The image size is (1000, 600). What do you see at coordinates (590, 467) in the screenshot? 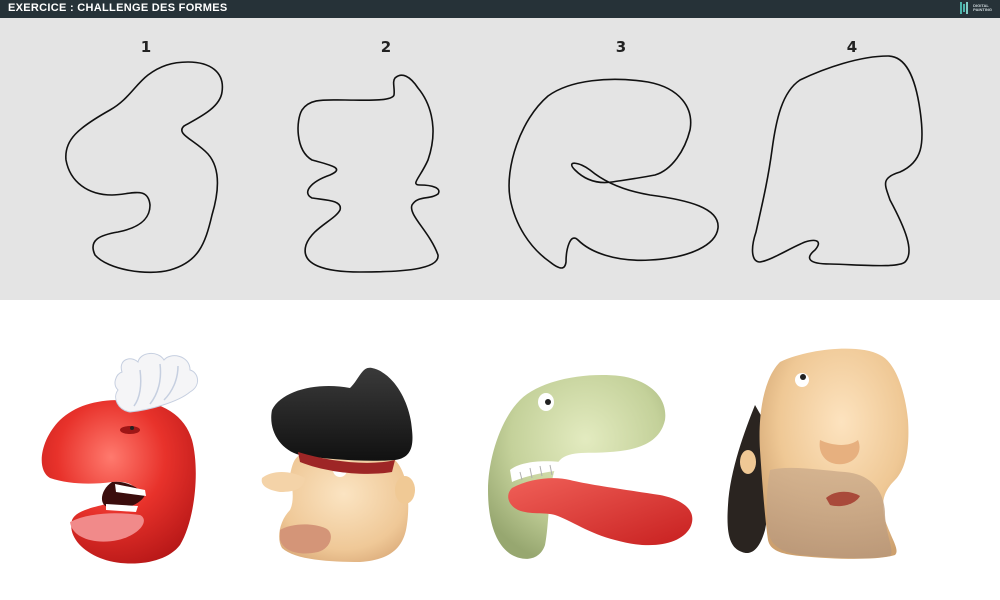
I see `green-creature-head` at bounding box center [590, 467].